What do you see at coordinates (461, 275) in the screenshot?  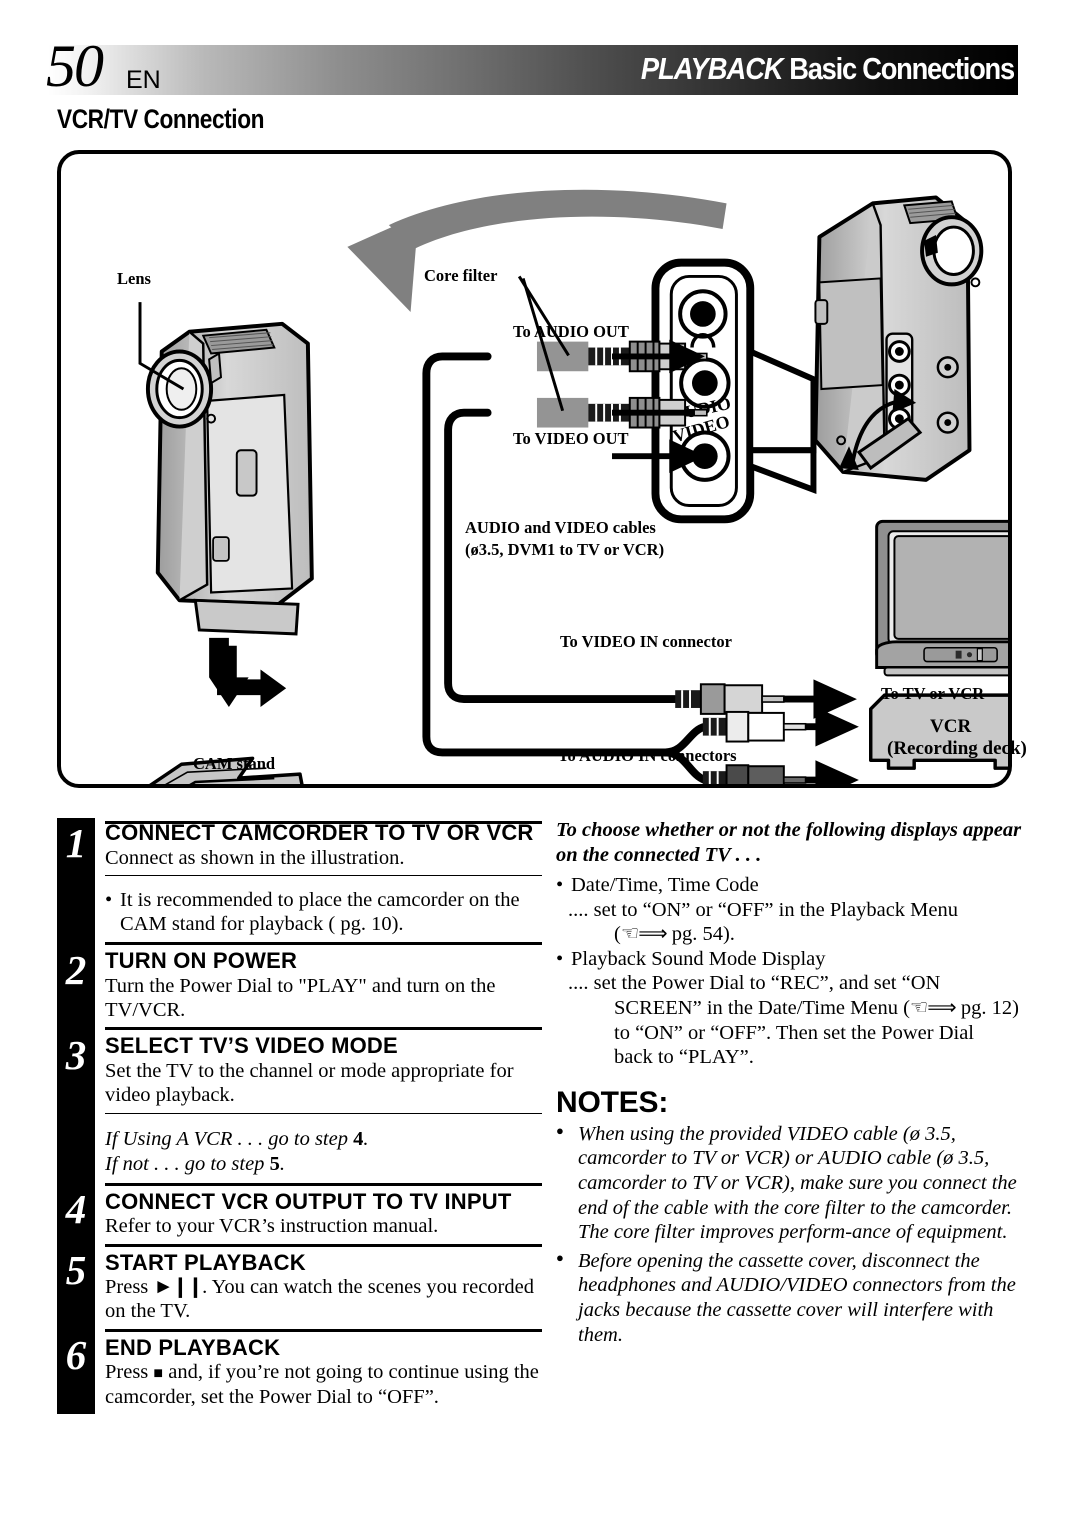 I see `label-core-filter: Core filter` at bounding box center [461, 275].